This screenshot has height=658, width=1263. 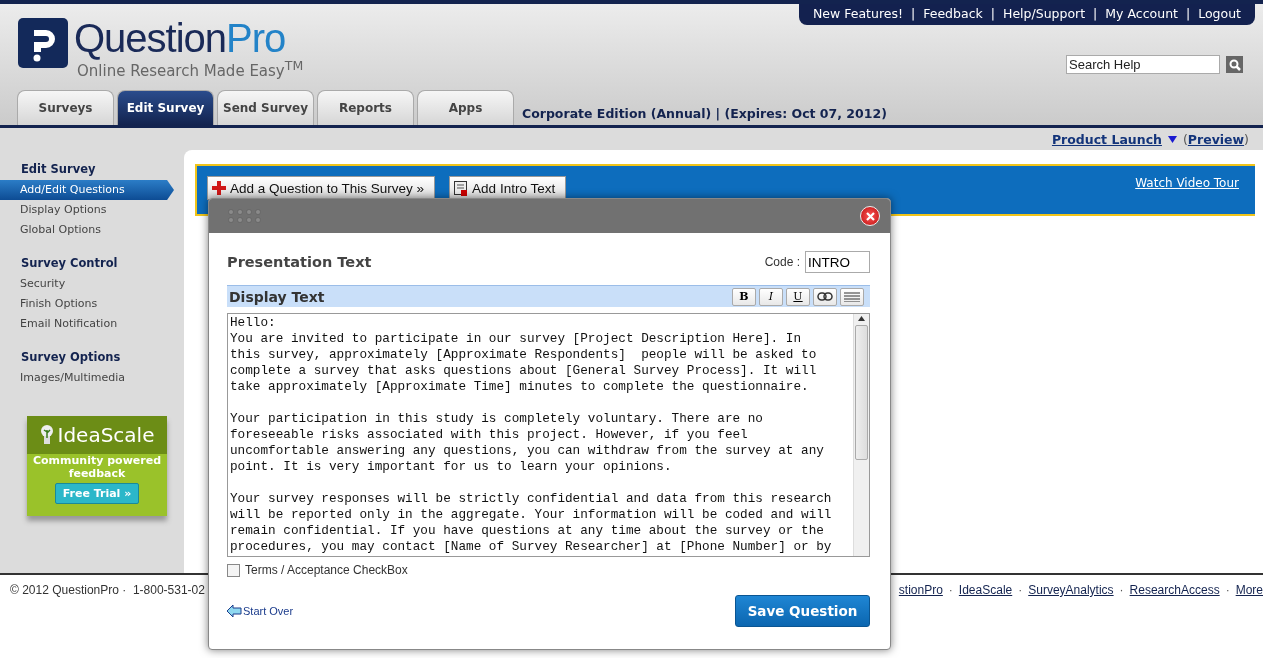 What do you see at coordinates (234, 611) in the screenshot?
I see `back-arrow-icon` at bounding box center [234, 611].